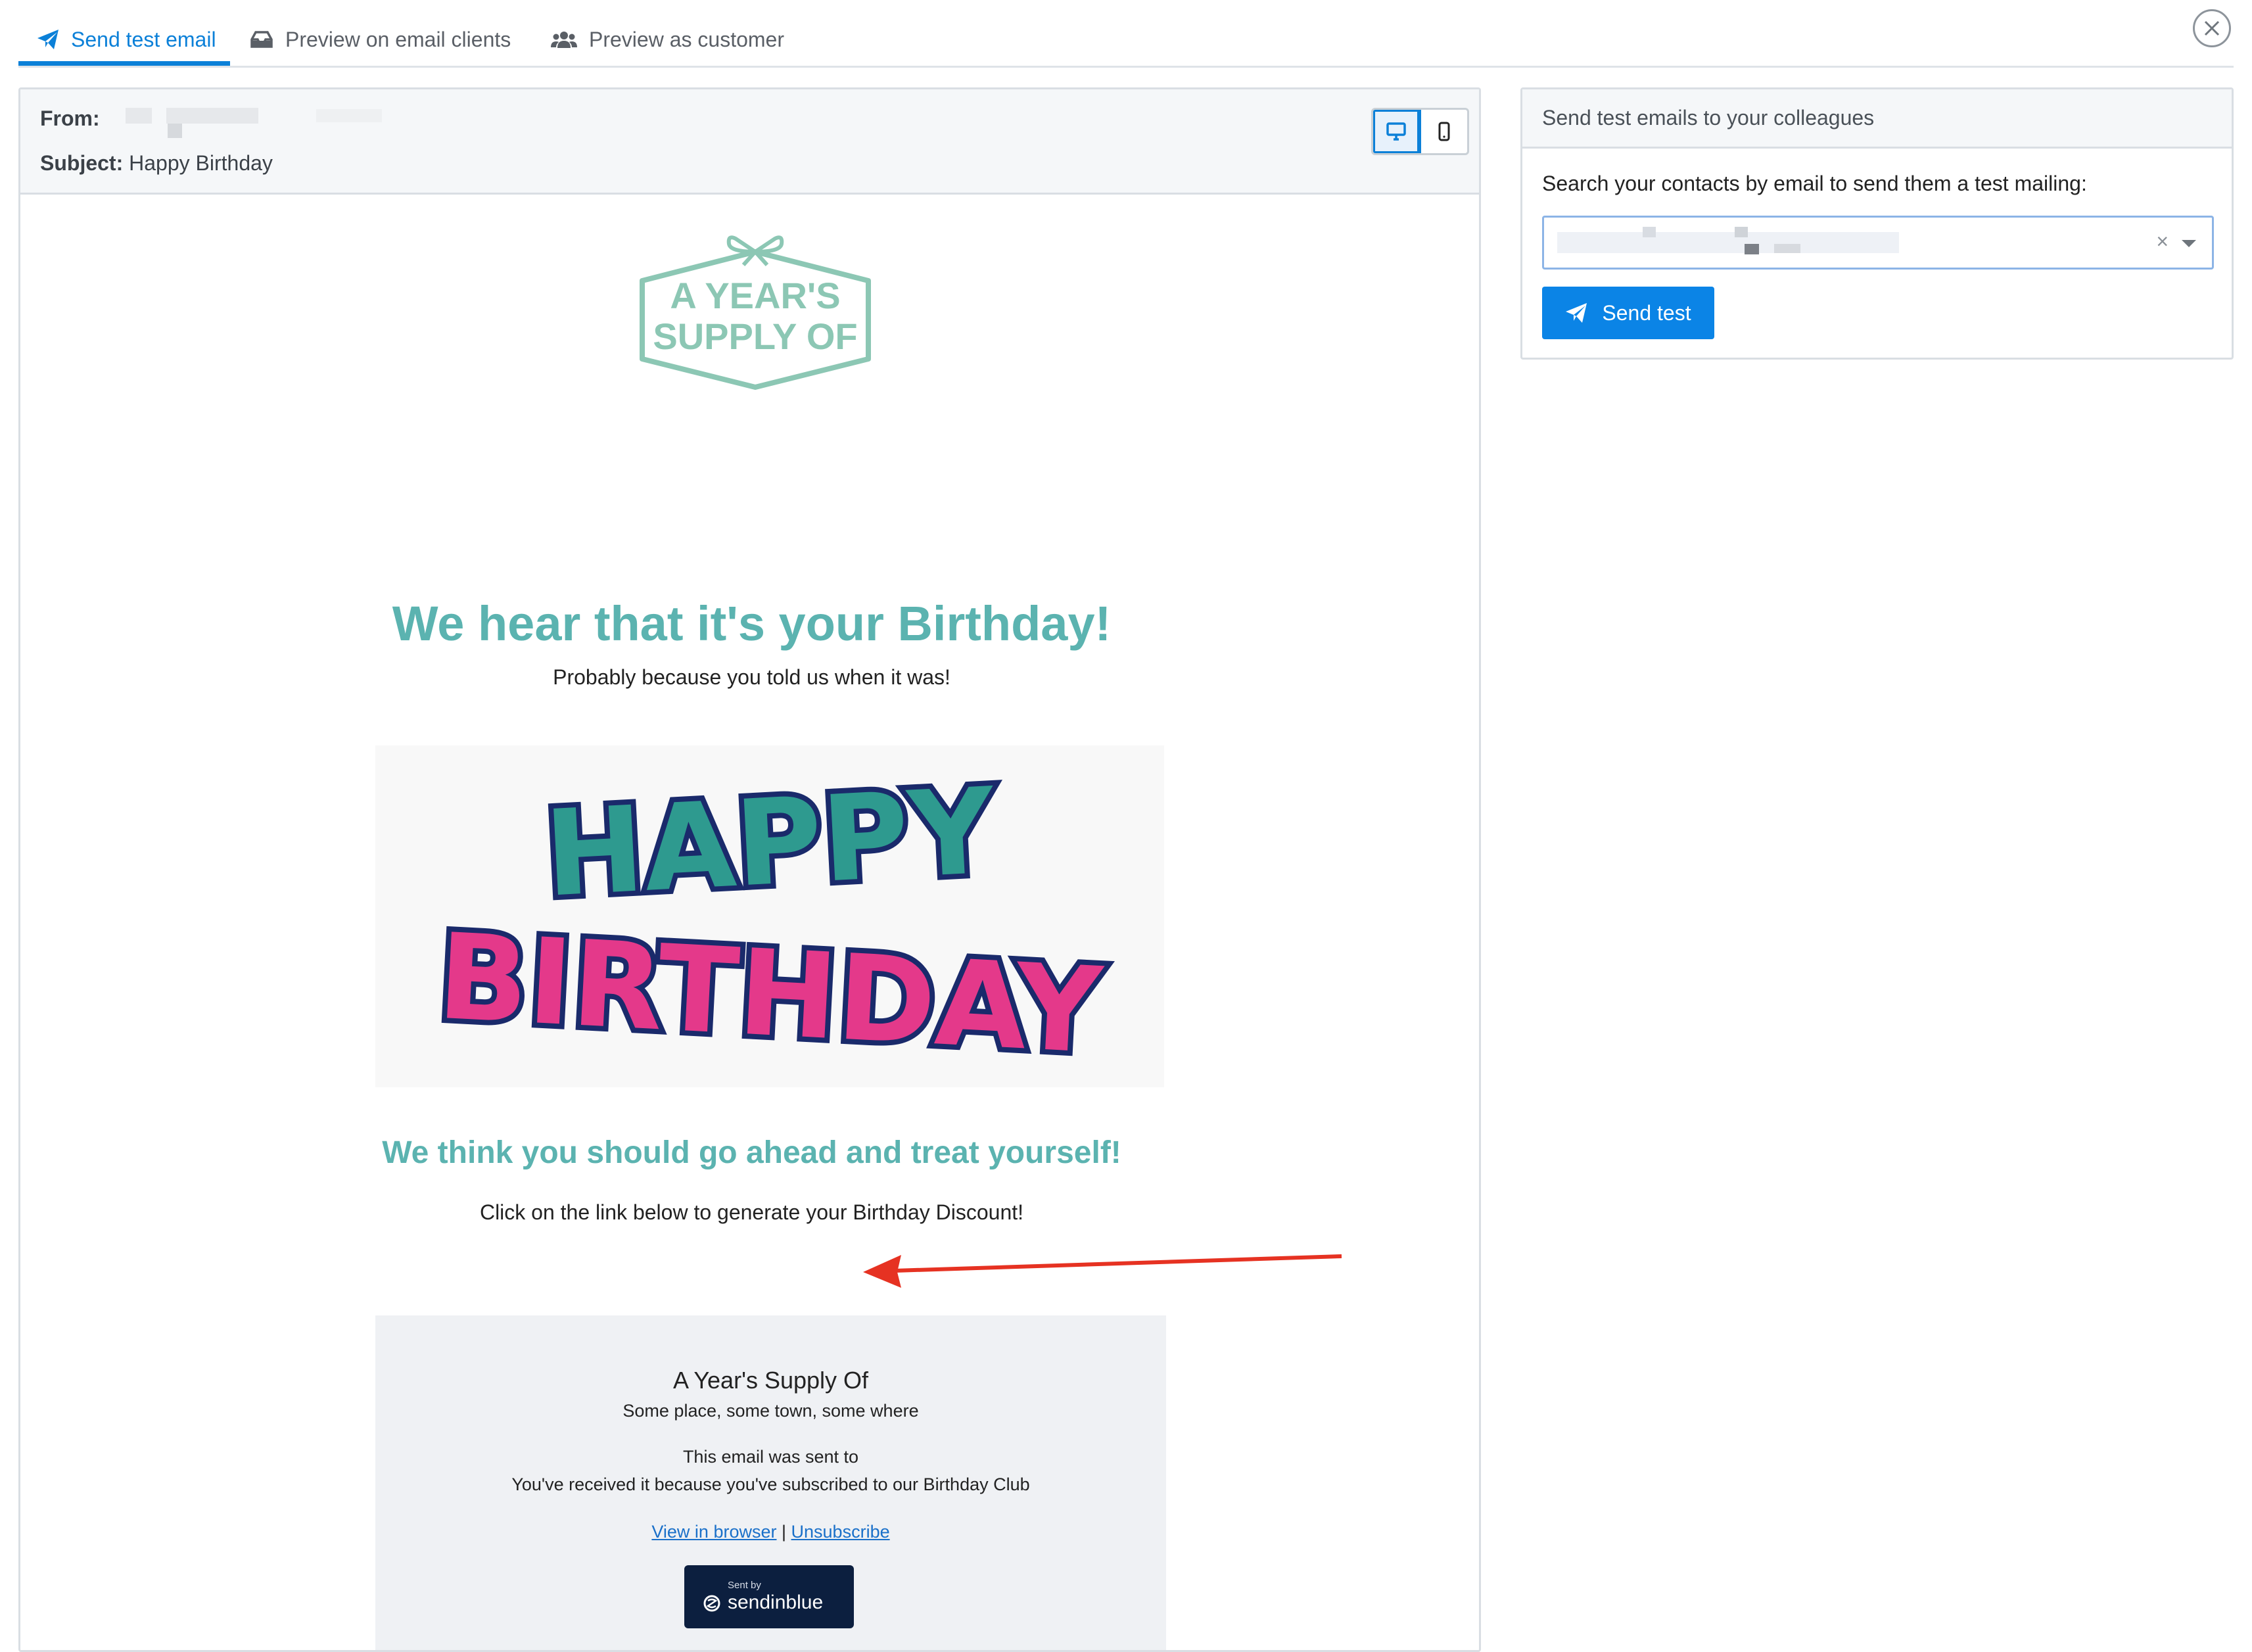  Describe the element at coordinates (712, 1605) in the screenshot. I see `sendinblue-logo-icon` at that location.